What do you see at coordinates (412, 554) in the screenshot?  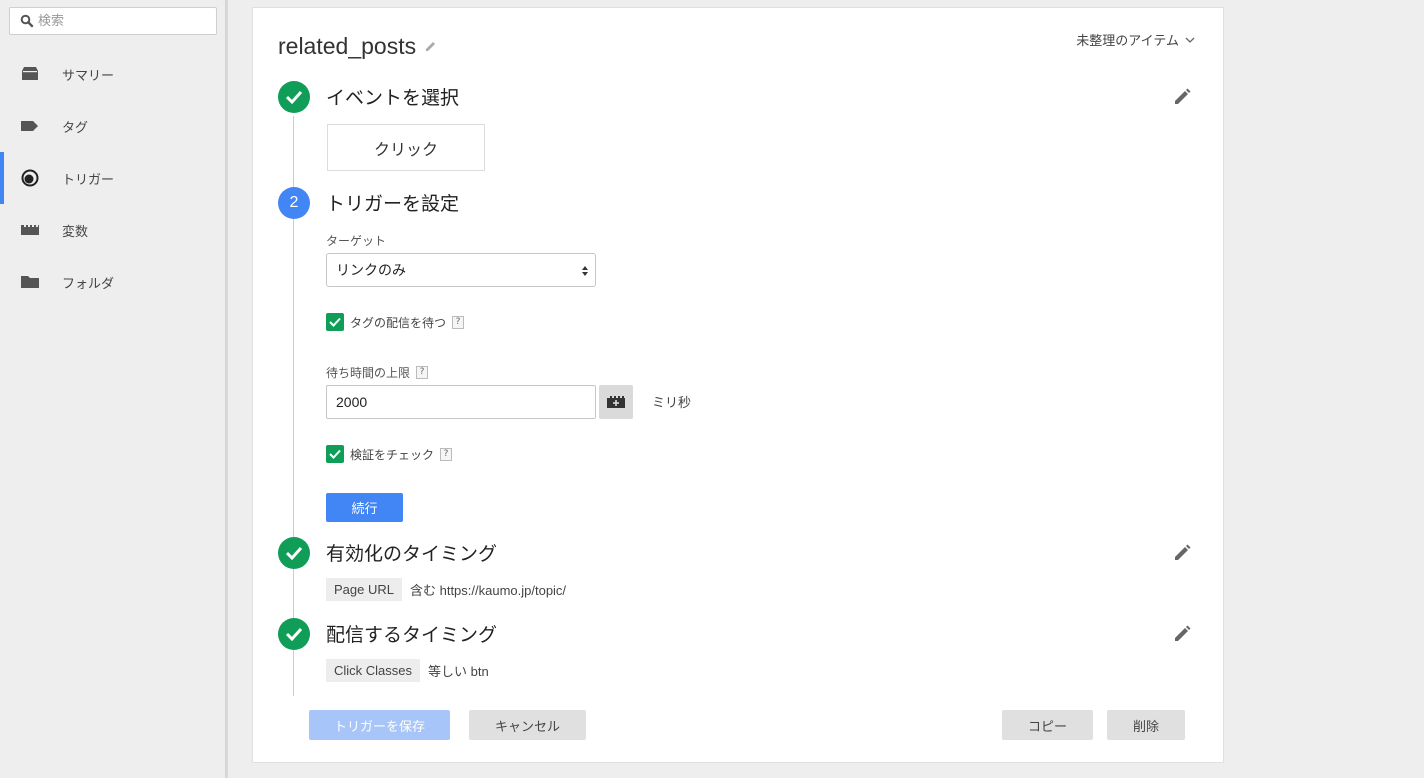 I see `step-title-enable: 有効化のタイミング` at bounding box center [412, 554].